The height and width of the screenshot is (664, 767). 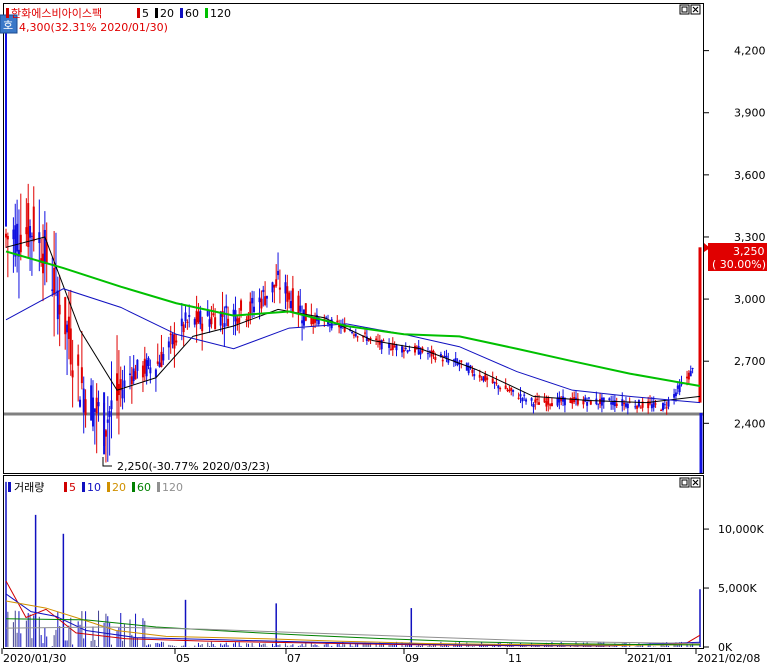 I want to click on x-axis-label: 2021/02/08, so click(x=728, y=658).